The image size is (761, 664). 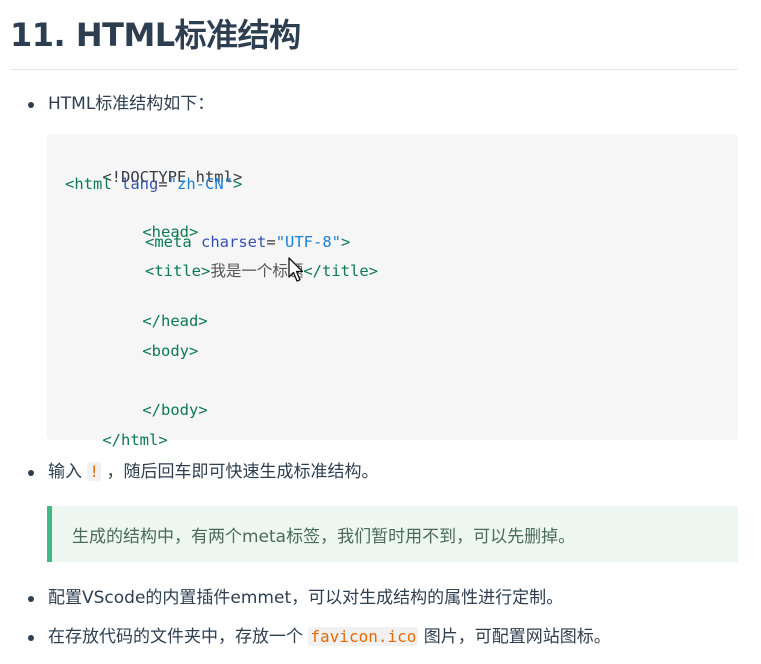 What do you see at coordinates (155, 35) in the screenshot?
I see `page-heading: 11. HTML标准结构` at bounding box center [155, 35].